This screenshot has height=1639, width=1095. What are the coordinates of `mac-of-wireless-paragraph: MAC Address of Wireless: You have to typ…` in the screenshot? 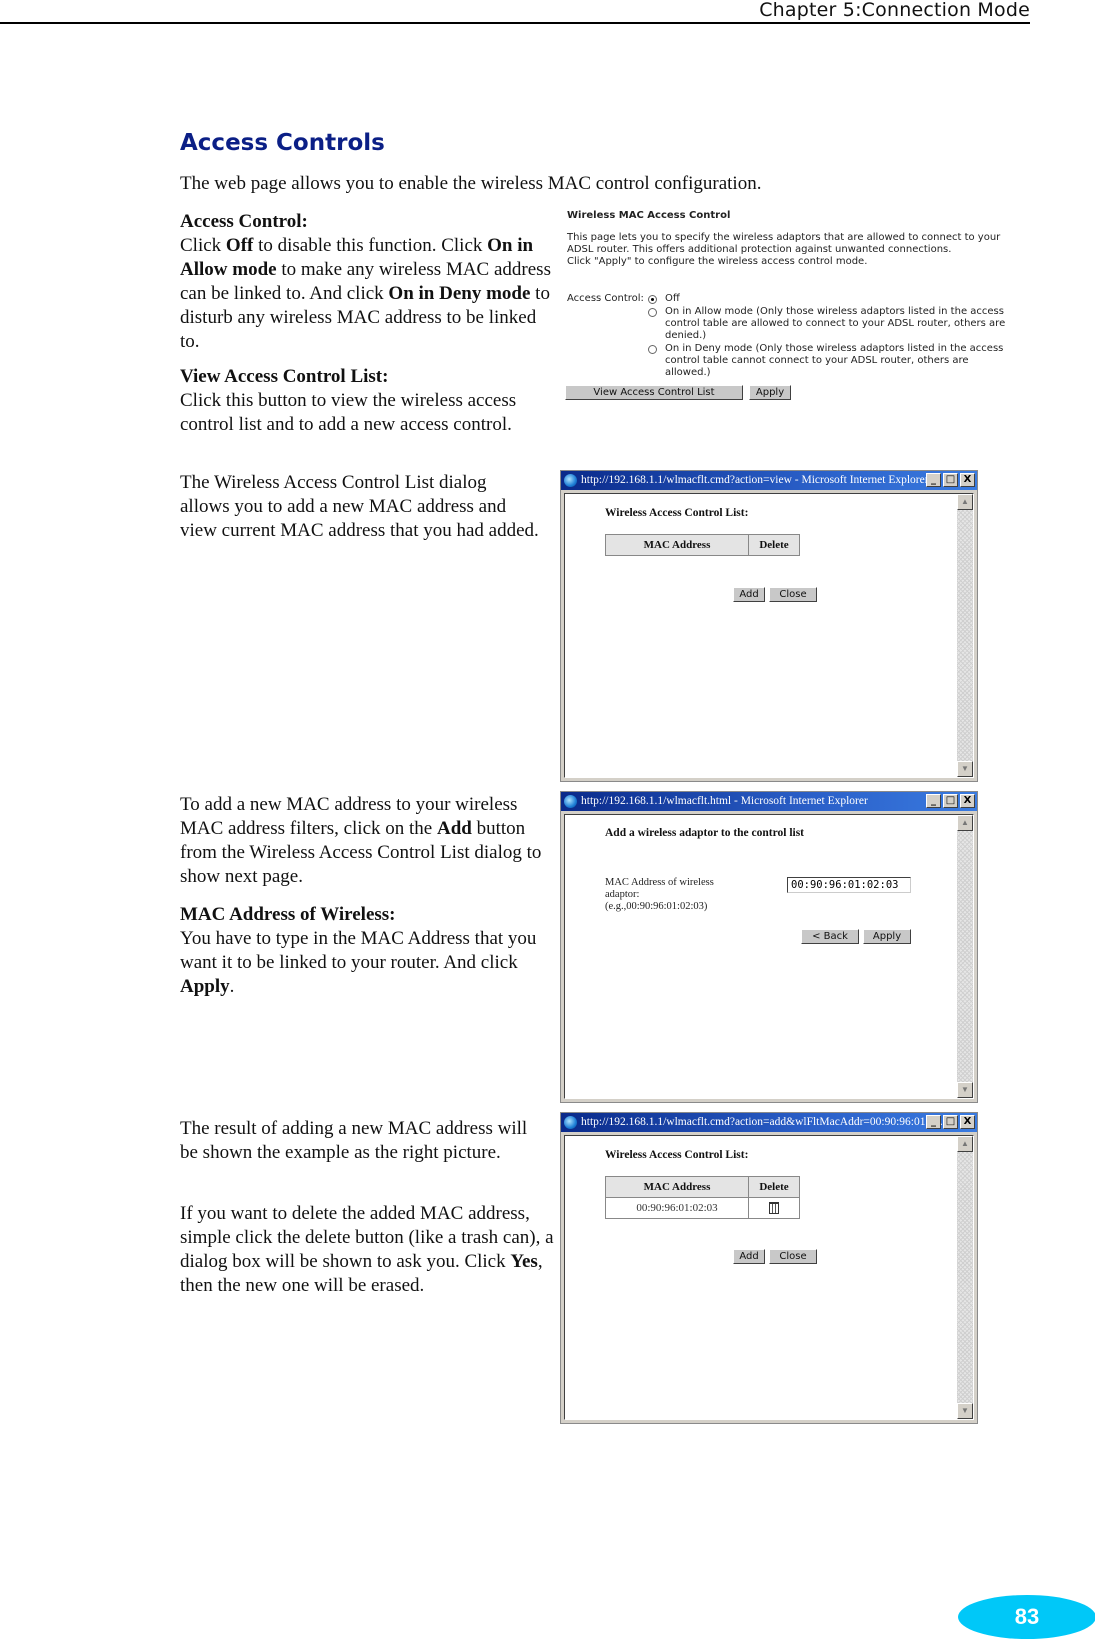 It's located at (366, 951).